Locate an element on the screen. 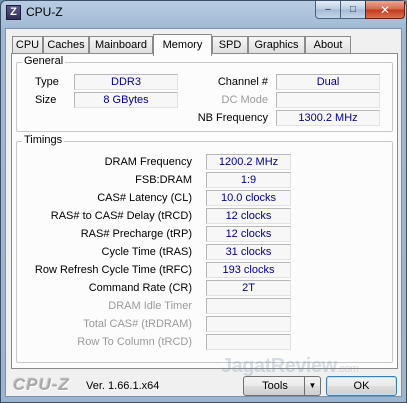 This screenshot has height=403, width=407. nb-frequency-label: NB Frequency is located at coordinates (232, 118).